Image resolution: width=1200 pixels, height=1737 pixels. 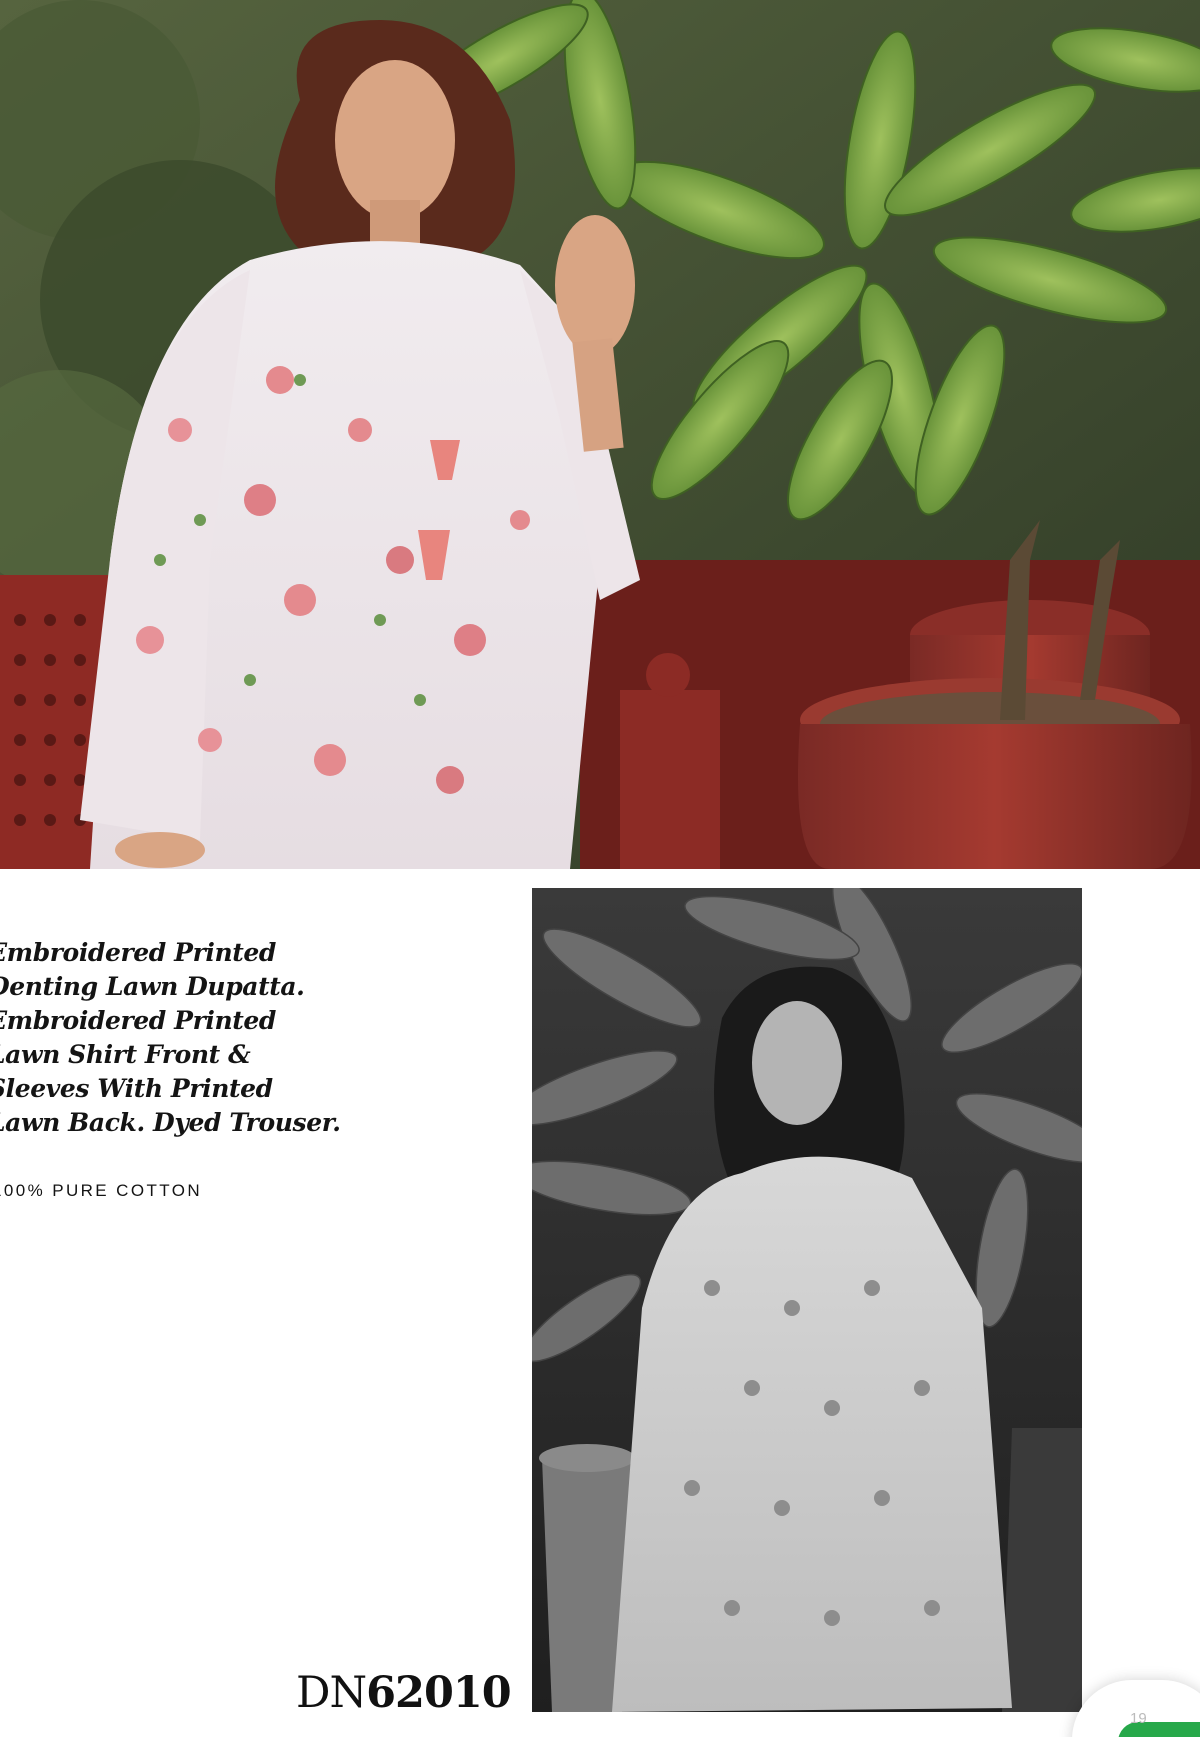 I want to click on fabric-composition: 100% PURE COTTON, so click(x=101, y=1190).